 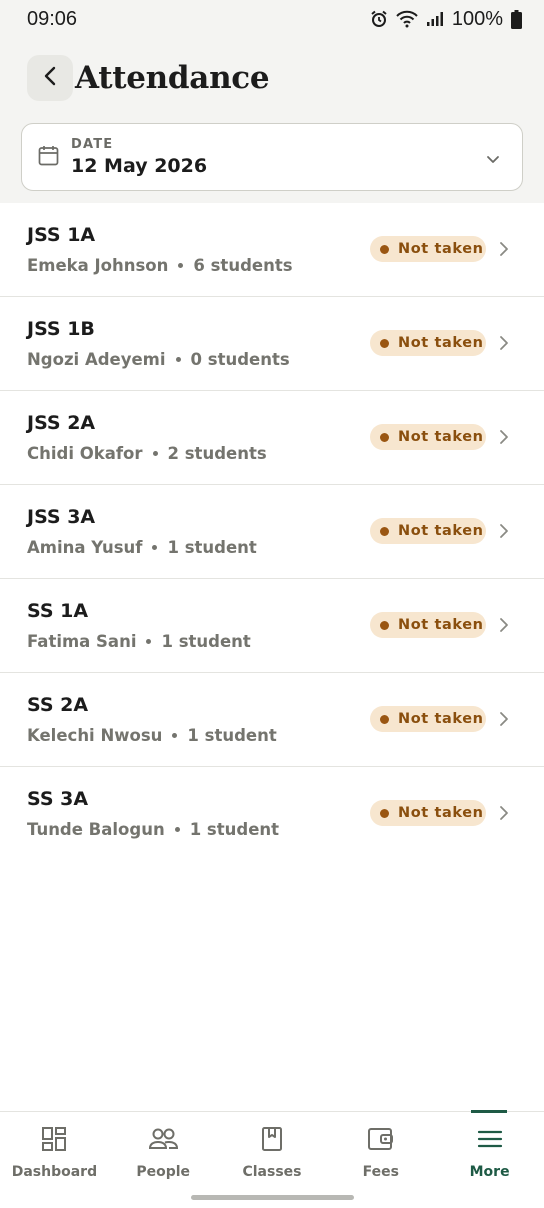 What do you see at coordinates (139, 166) in the screenshot?
I see `date-value: 12 May 2026` at bounding box center [139, 166].